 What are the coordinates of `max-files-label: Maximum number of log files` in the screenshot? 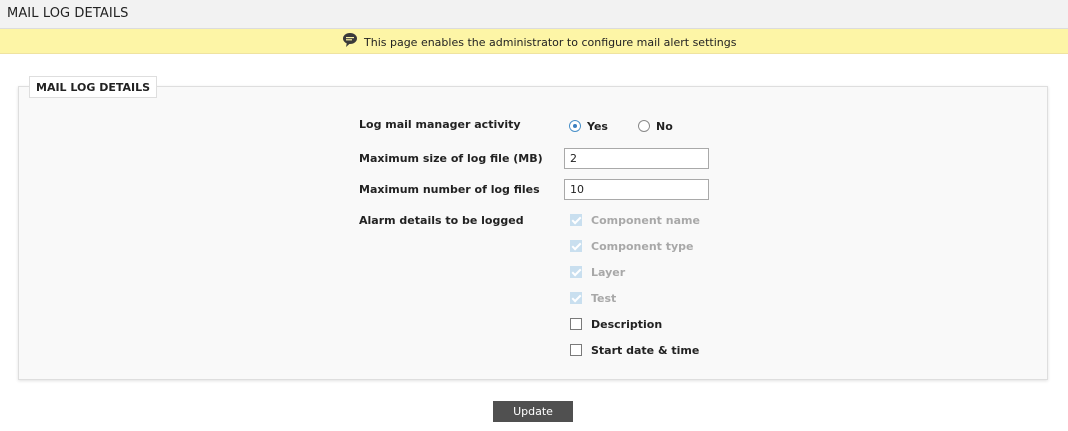 It's located at (449, 189).